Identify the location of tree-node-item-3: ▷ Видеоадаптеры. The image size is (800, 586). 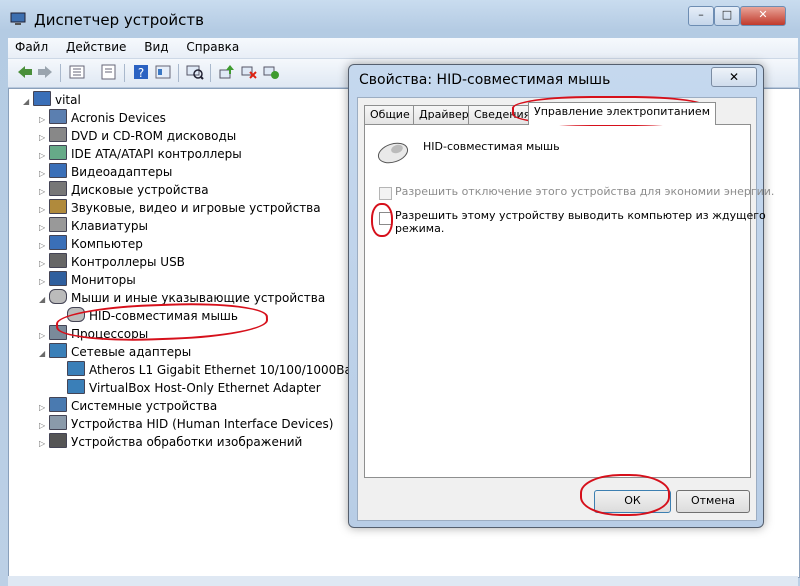
(105, 171).